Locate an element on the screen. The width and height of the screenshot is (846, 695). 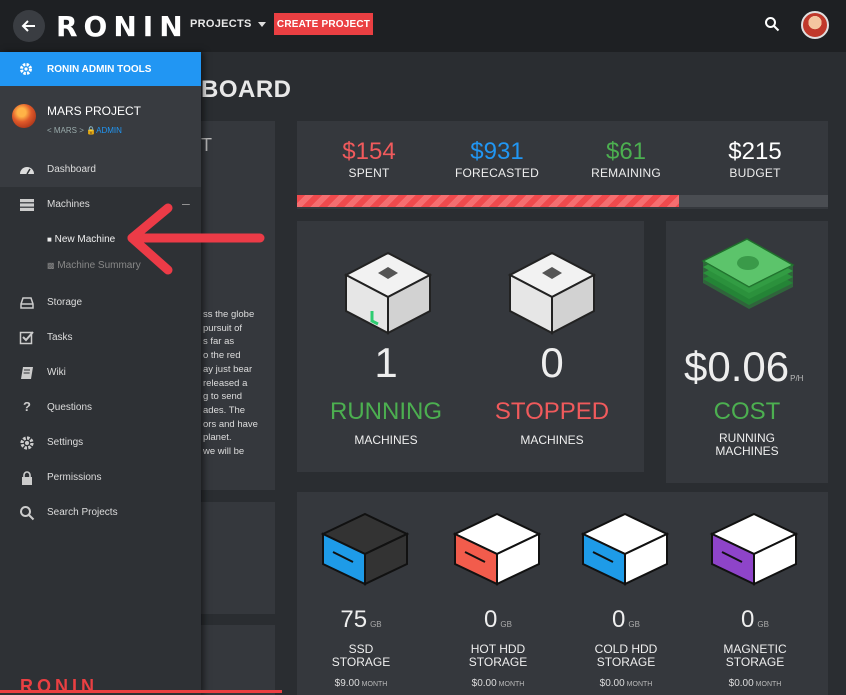
sidebar-item-label: Questions is located at coordinates (70, 407).